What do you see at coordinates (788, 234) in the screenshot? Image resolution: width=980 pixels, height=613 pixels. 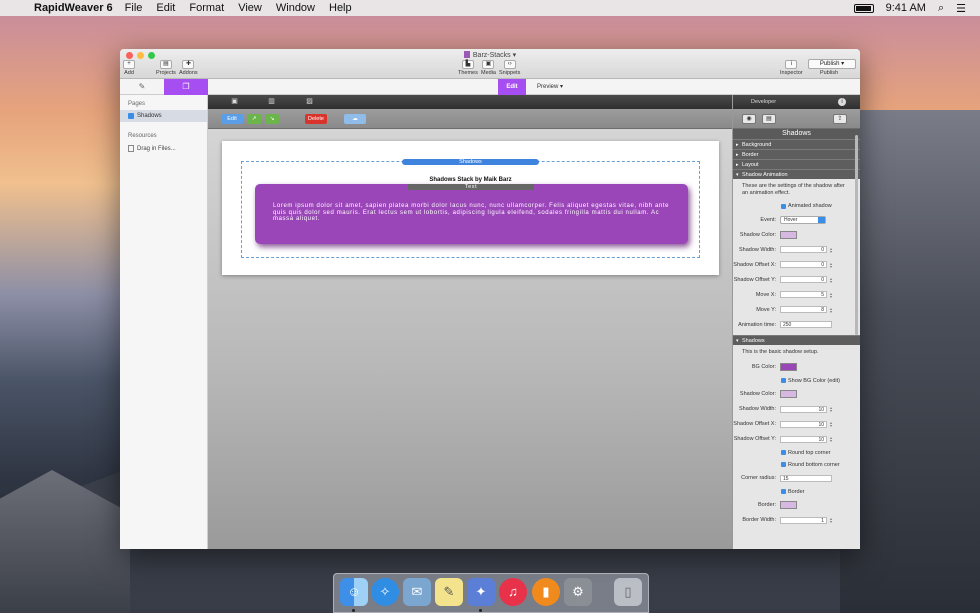 I see `anim-shadow-color-swatch` at bounding box center [788, 234].